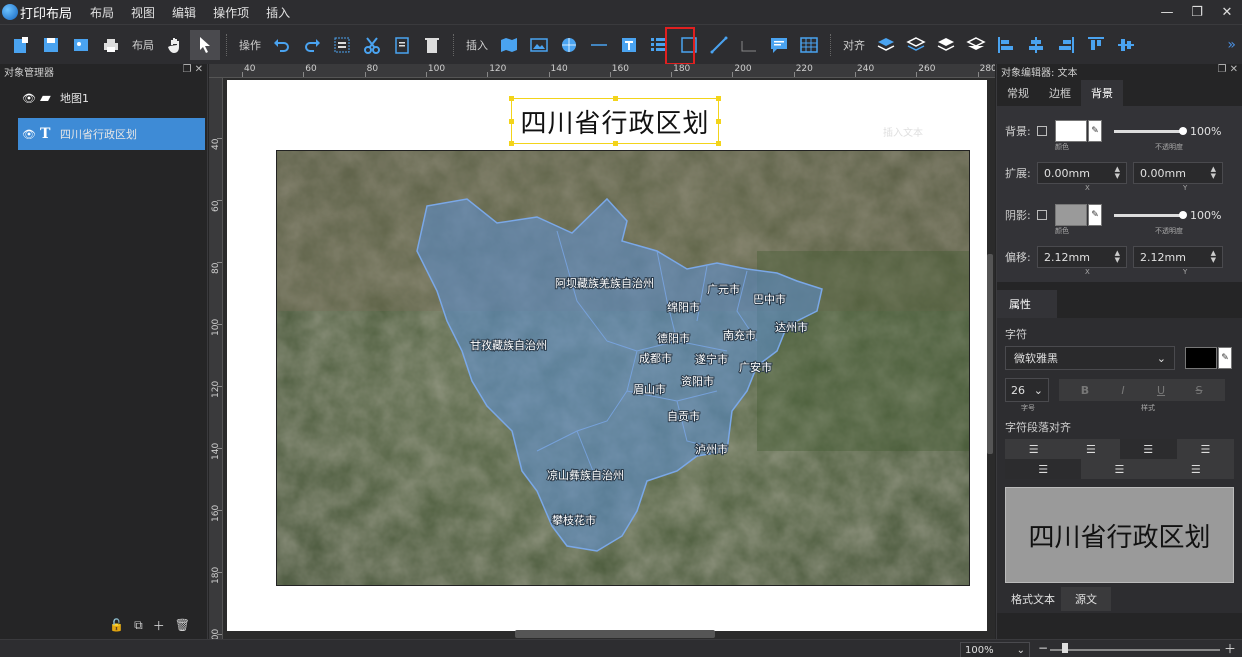  What do you see at coordinates (1071, 215) in the screenshot?
I see `shadow-color-swatch` at bounding box center [1071, 215].